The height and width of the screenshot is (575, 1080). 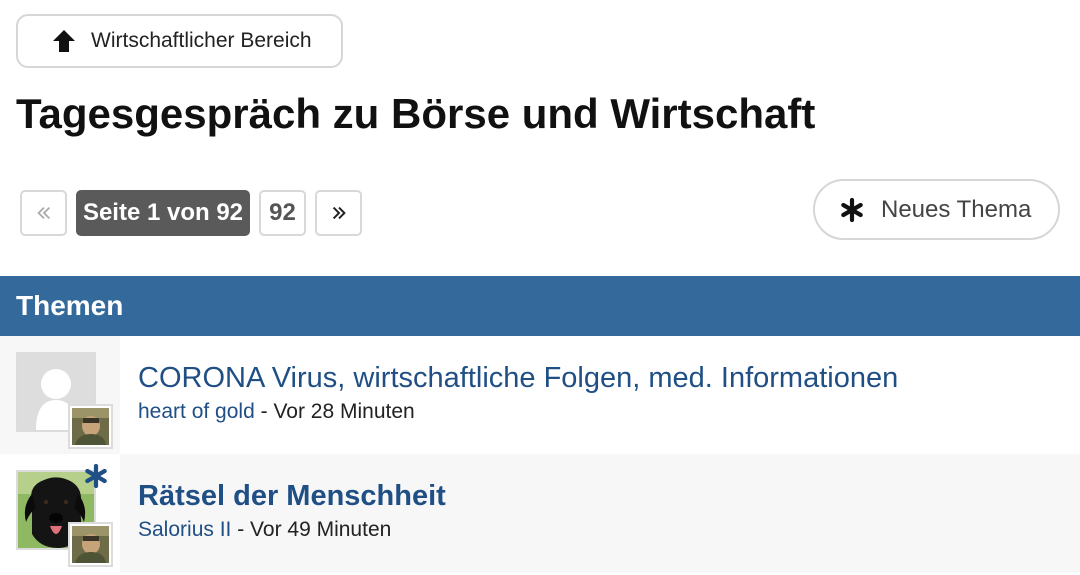 What do you see at coordinates (201, 40) in the screenshot?
I see `back-button-label: Wirtschaftlicher Bereich` at bounding box center [201, 40].